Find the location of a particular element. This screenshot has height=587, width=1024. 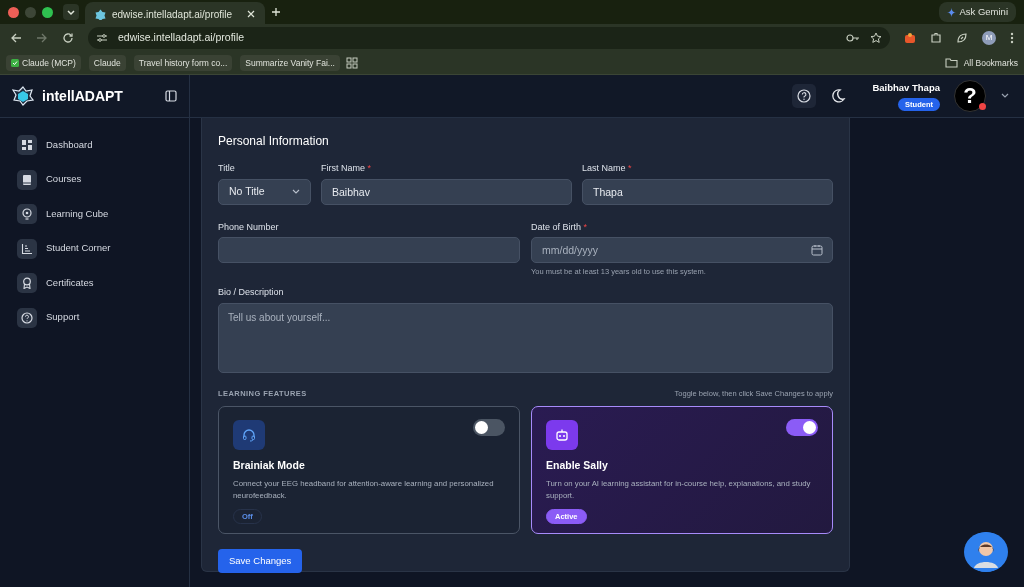

sidebar-item: Student Corner is located at coordinates (78, 248).